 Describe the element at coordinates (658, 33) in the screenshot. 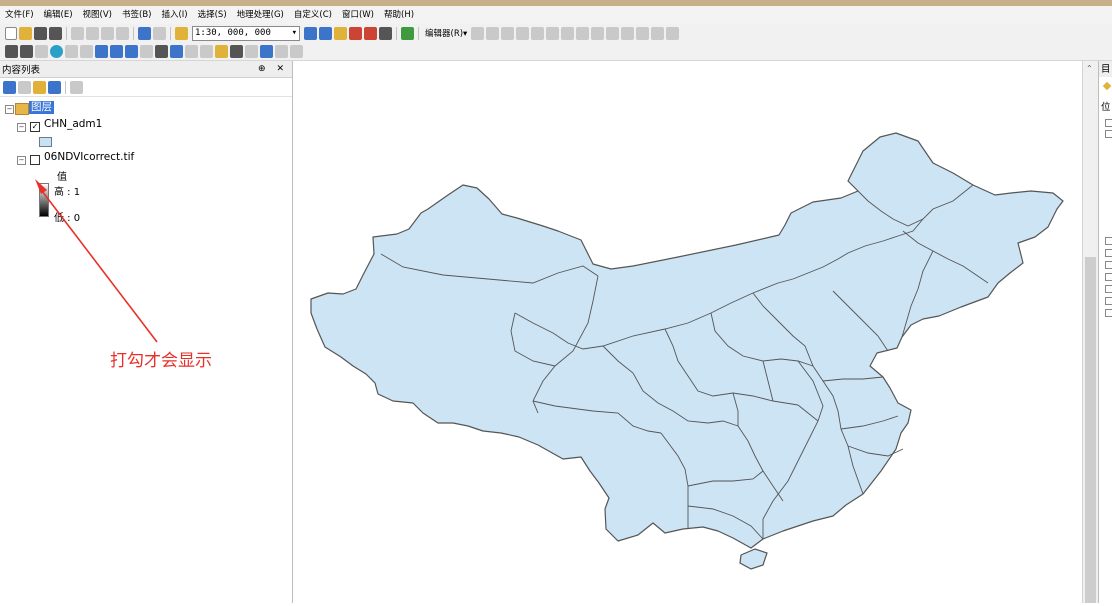

I see `sketch-properties-icon` at that location.